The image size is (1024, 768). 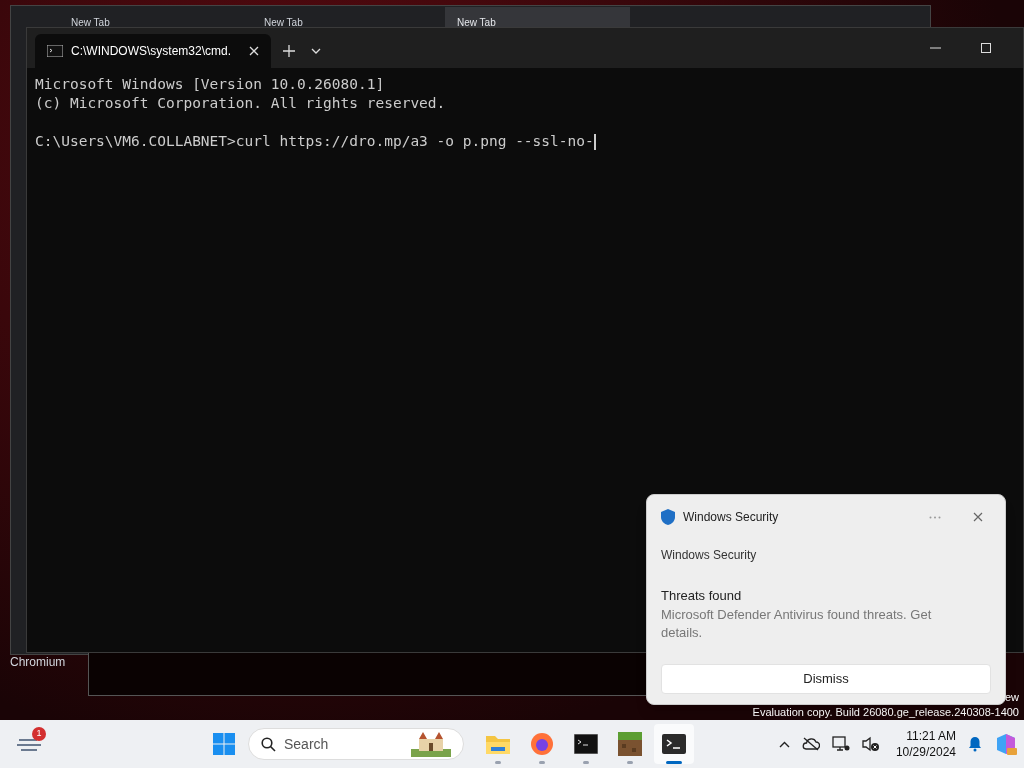 I want to click on clock-time: 11:21 AM, so click(x=931, y=736).